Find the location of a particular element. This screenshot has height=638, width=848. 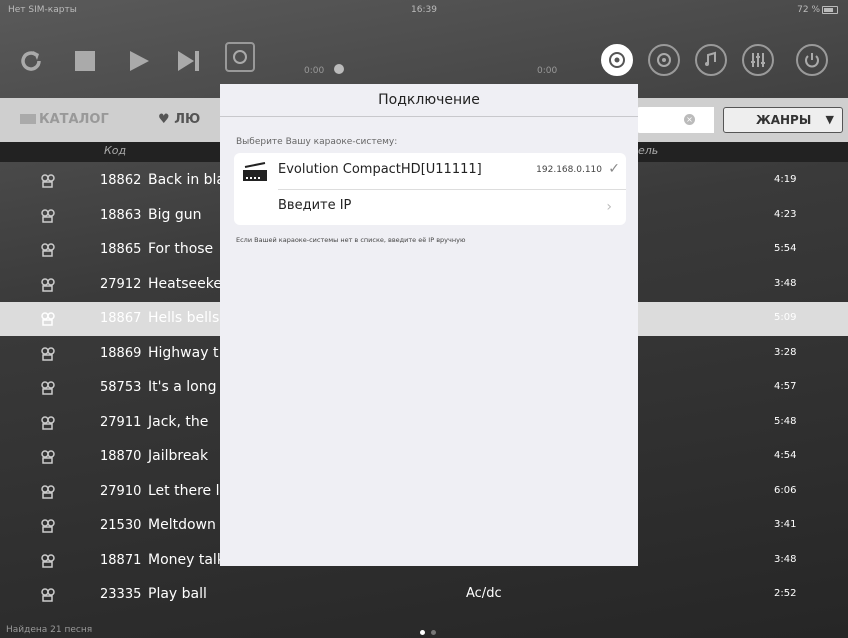

song-duration: 4:19 is located at coordinates (785, 179).